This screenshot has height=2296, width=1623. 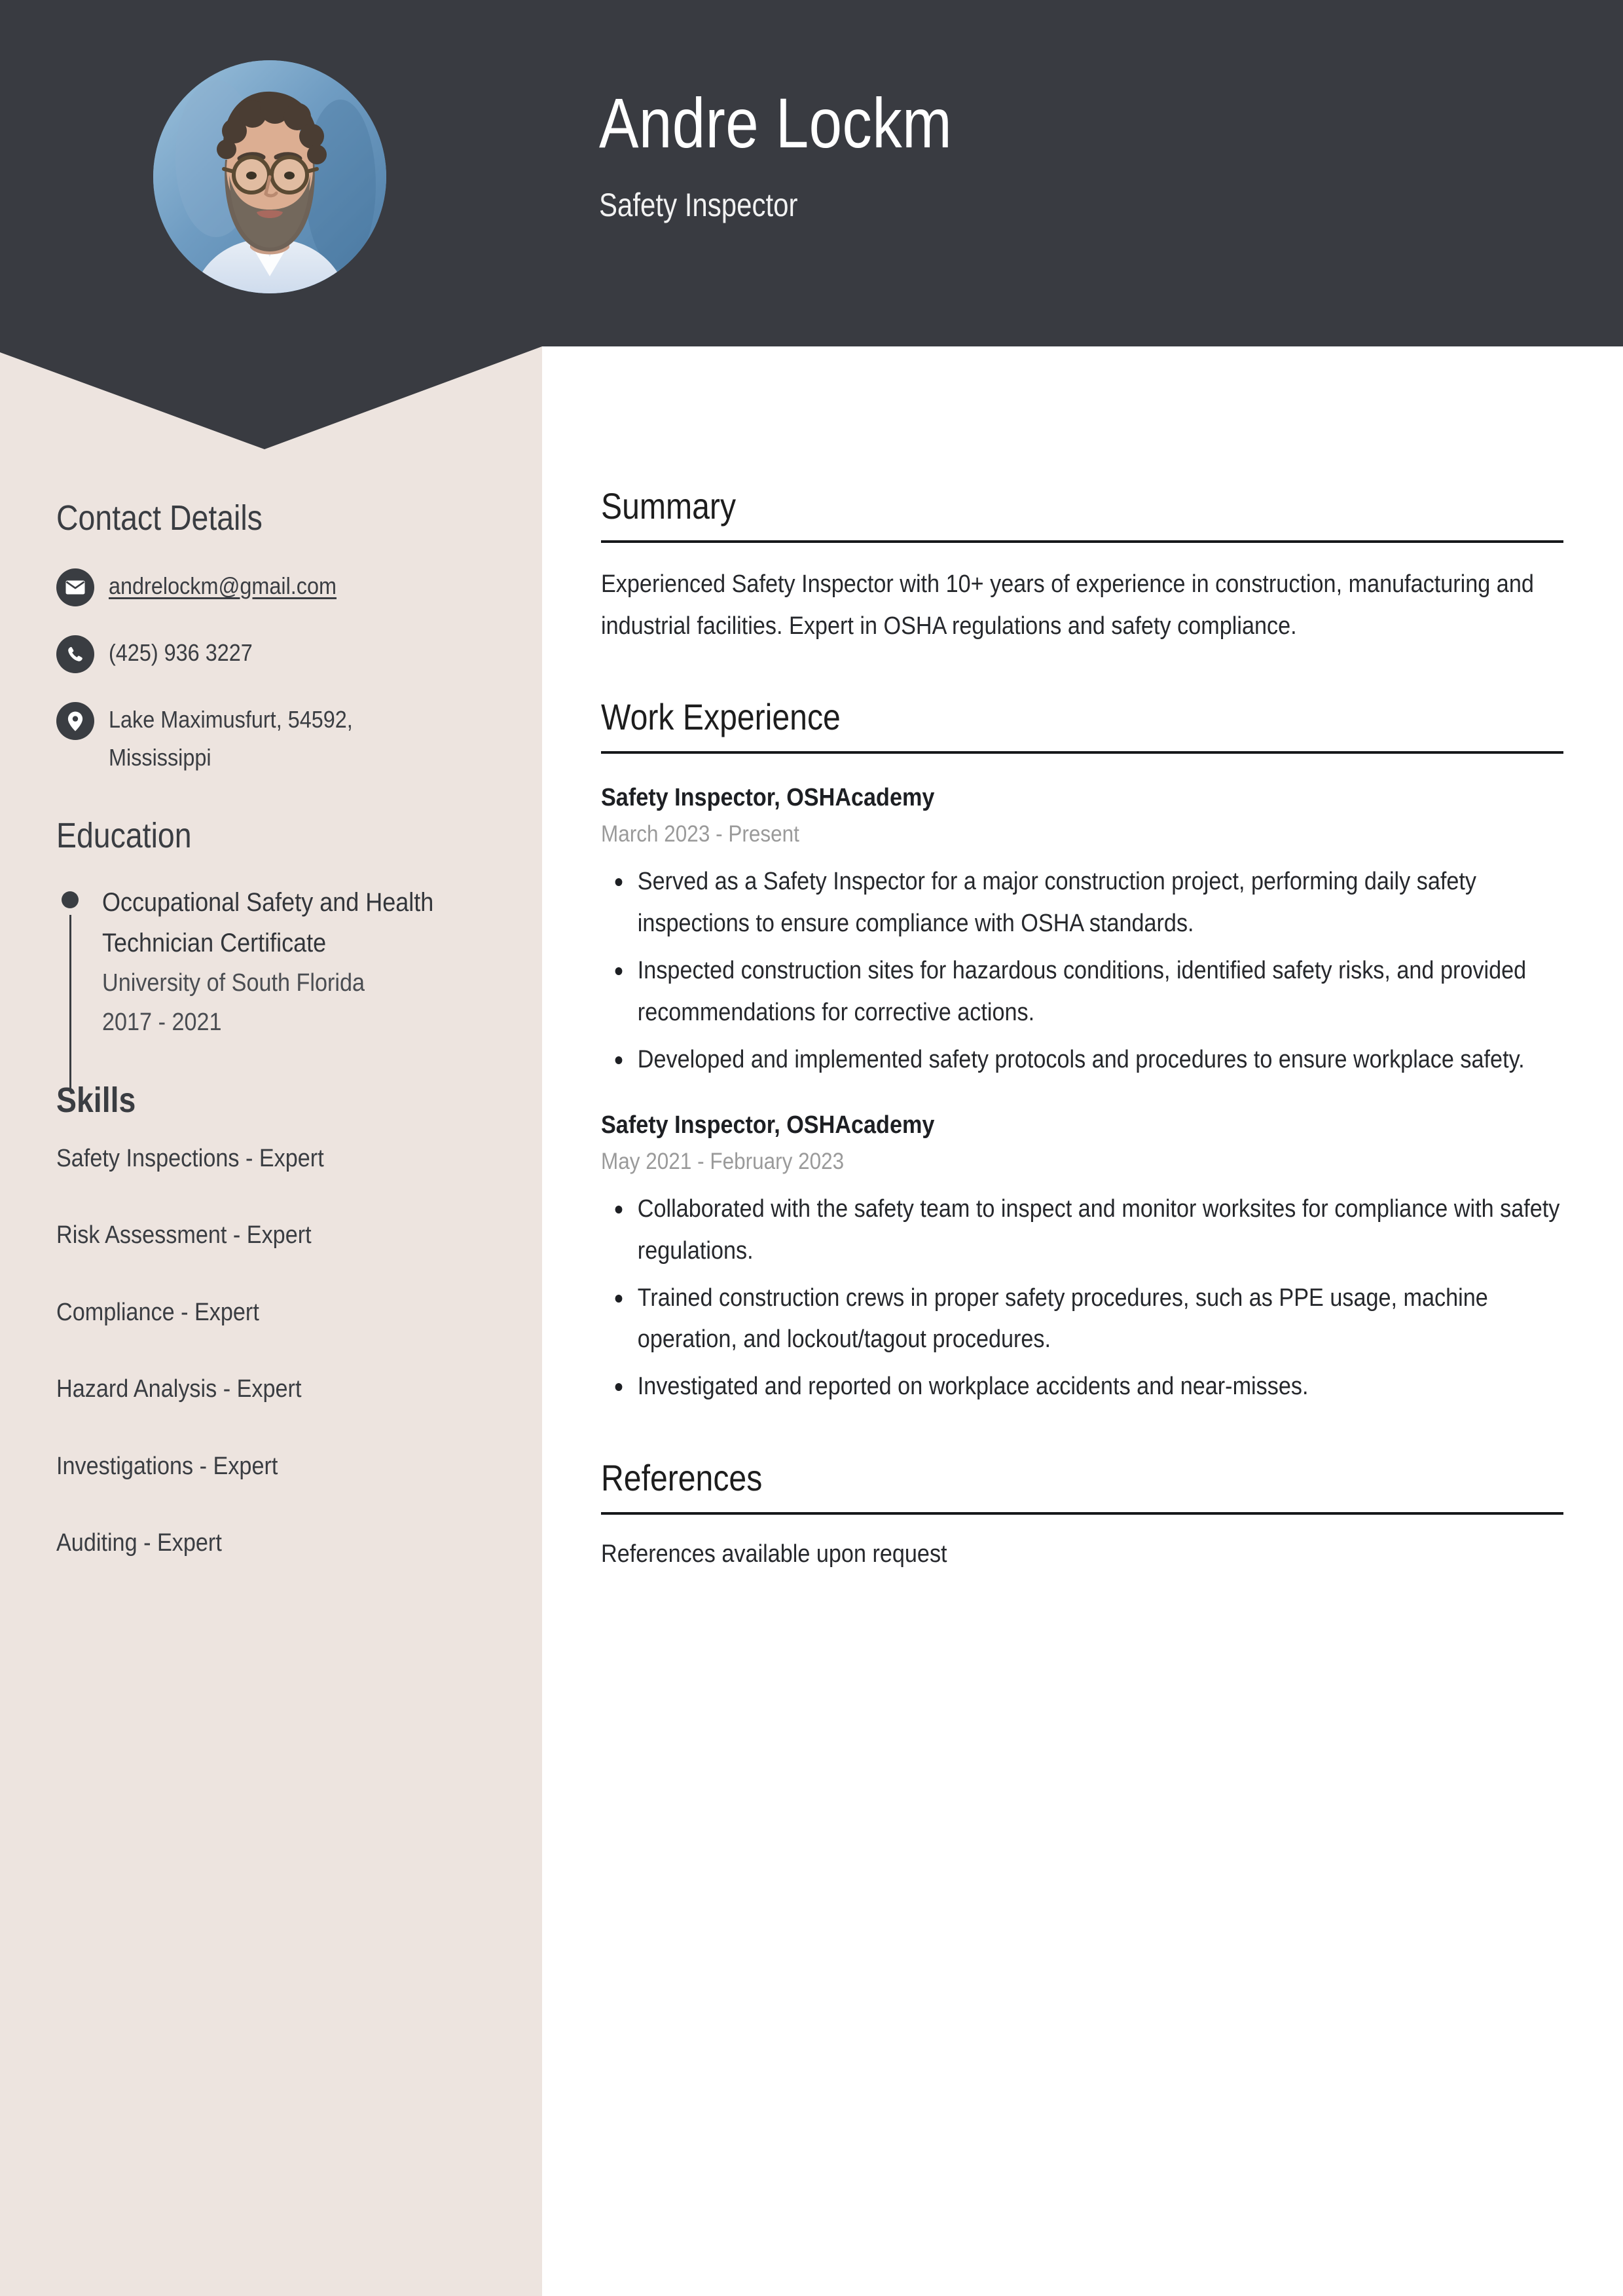 What do you see at coordinates (167, 1466) in the screenshot?
I see `skill-item: Investigations - Expert` at bounding box center [167, 1466].